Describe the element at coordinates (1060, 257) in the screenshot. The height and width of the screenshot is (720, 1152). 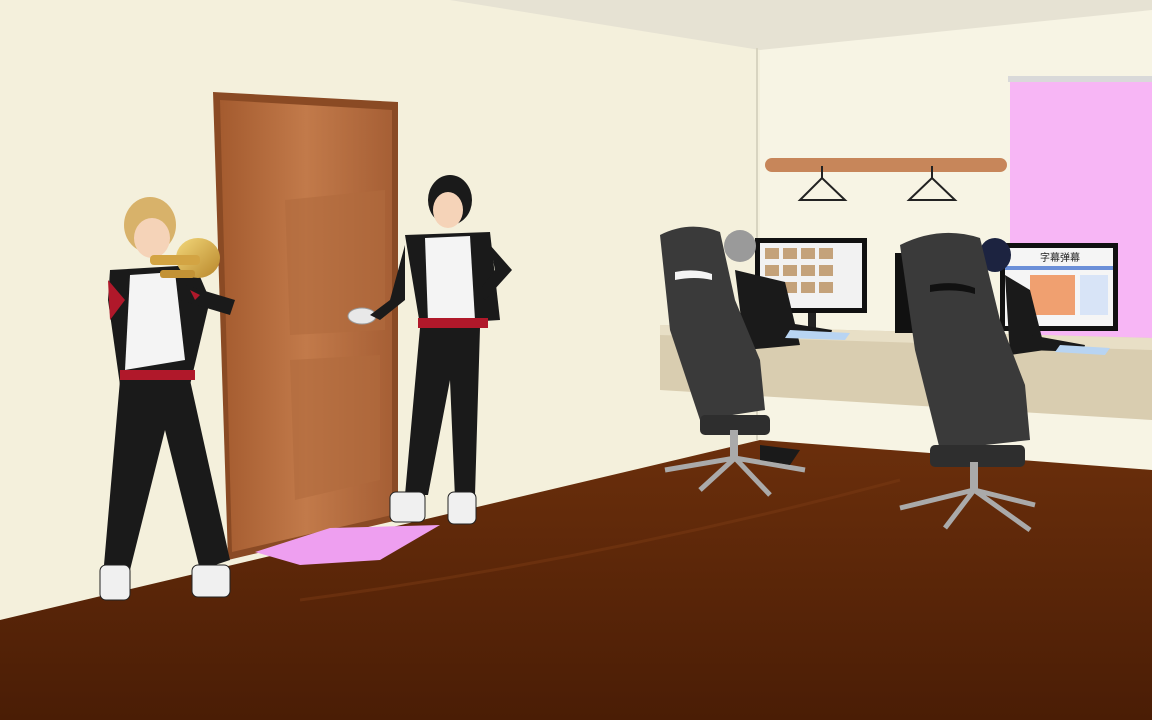
I see `monitor-right-header-text: 字幕弹幕` at that location.